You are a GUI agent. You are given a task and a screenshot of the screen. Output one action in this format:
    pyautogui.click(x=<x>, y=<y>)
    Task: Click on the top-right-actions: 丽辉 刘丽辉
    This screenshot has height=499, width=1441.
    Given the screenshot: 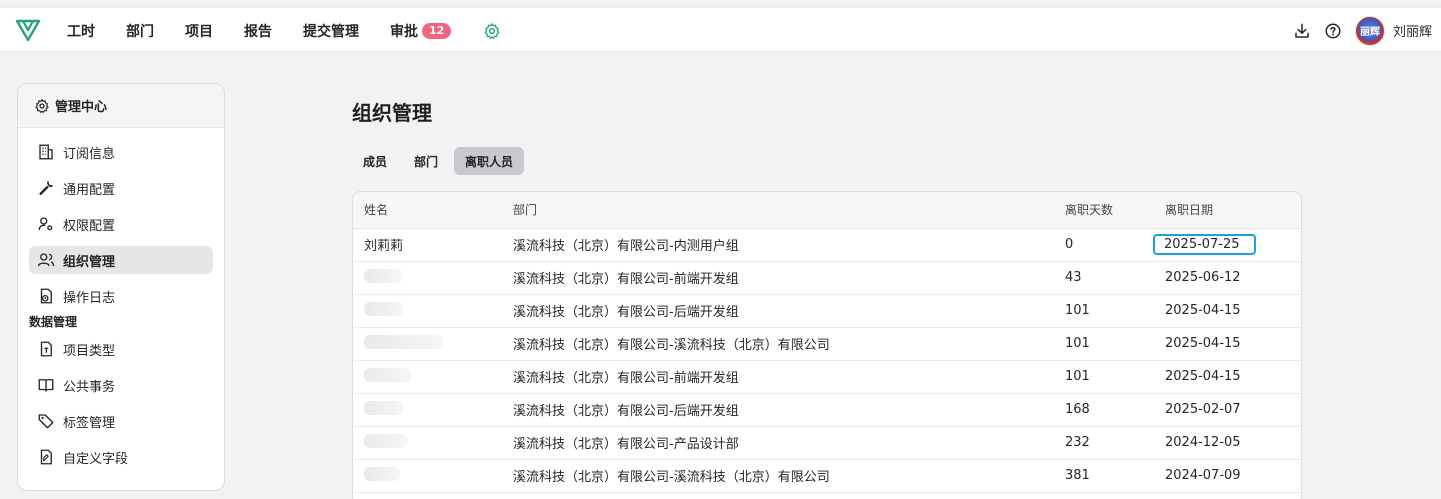 What is the action you would take?
    pyautogui.click(x=1362, y=30)
    